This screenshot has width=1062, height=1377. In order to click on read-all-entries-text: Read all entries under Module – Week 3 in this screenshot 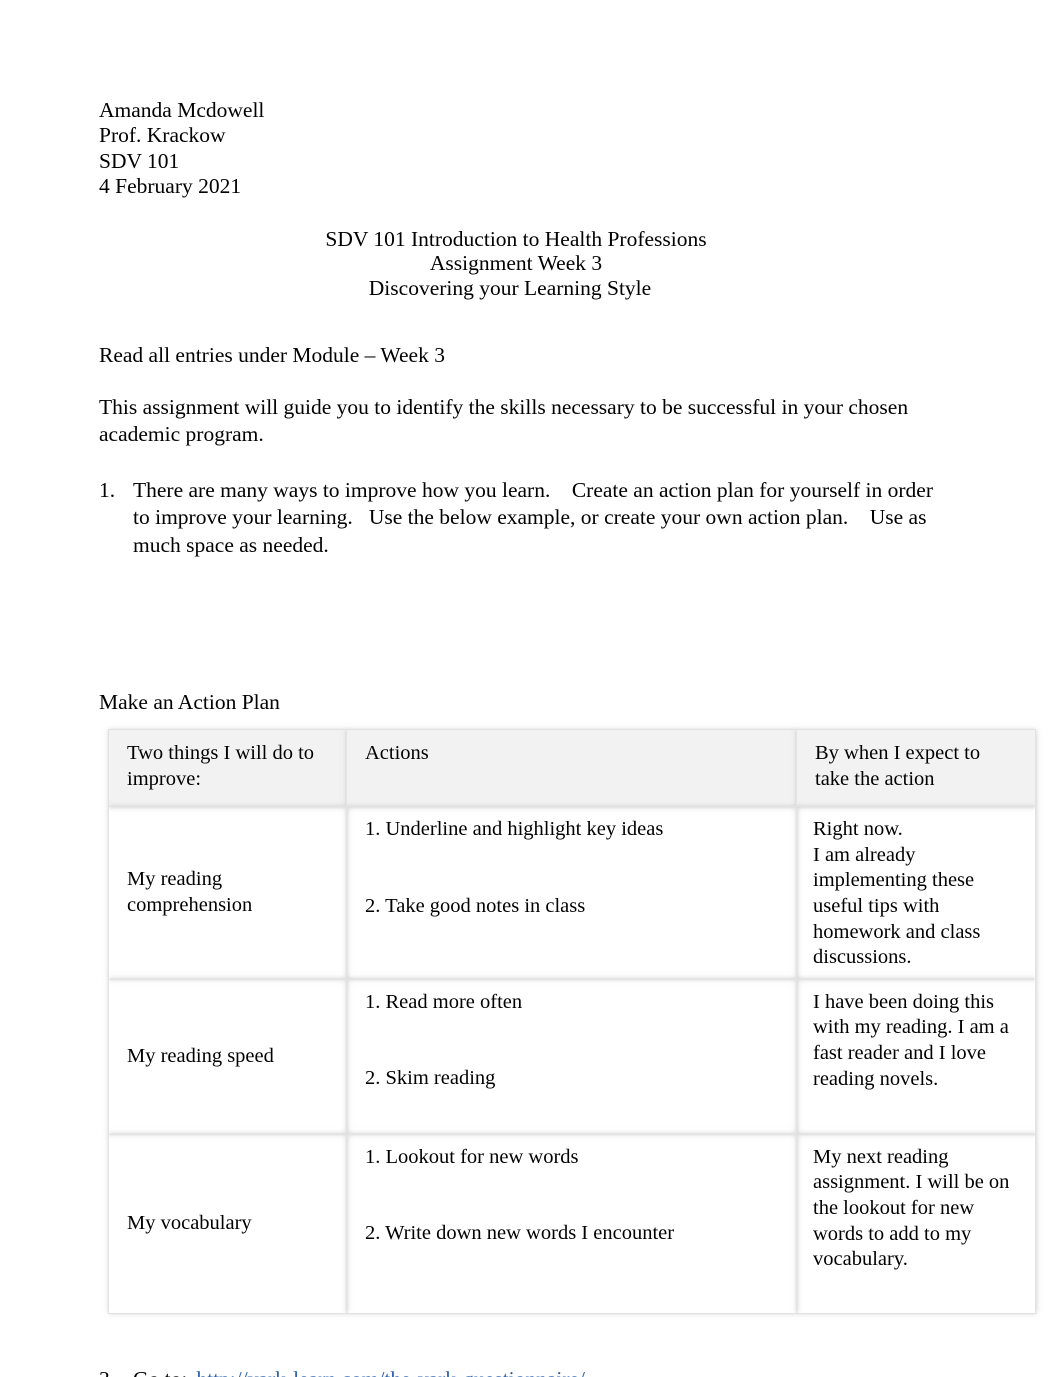, I will do `click(272, 355)`.